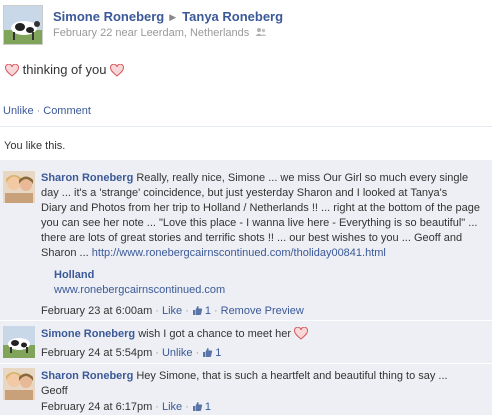 The image size is (492, 415). Describe the element at coordinates (182, 33) in the screenshot. I see `post-location: near Leerdam, Netherlands` at that location.